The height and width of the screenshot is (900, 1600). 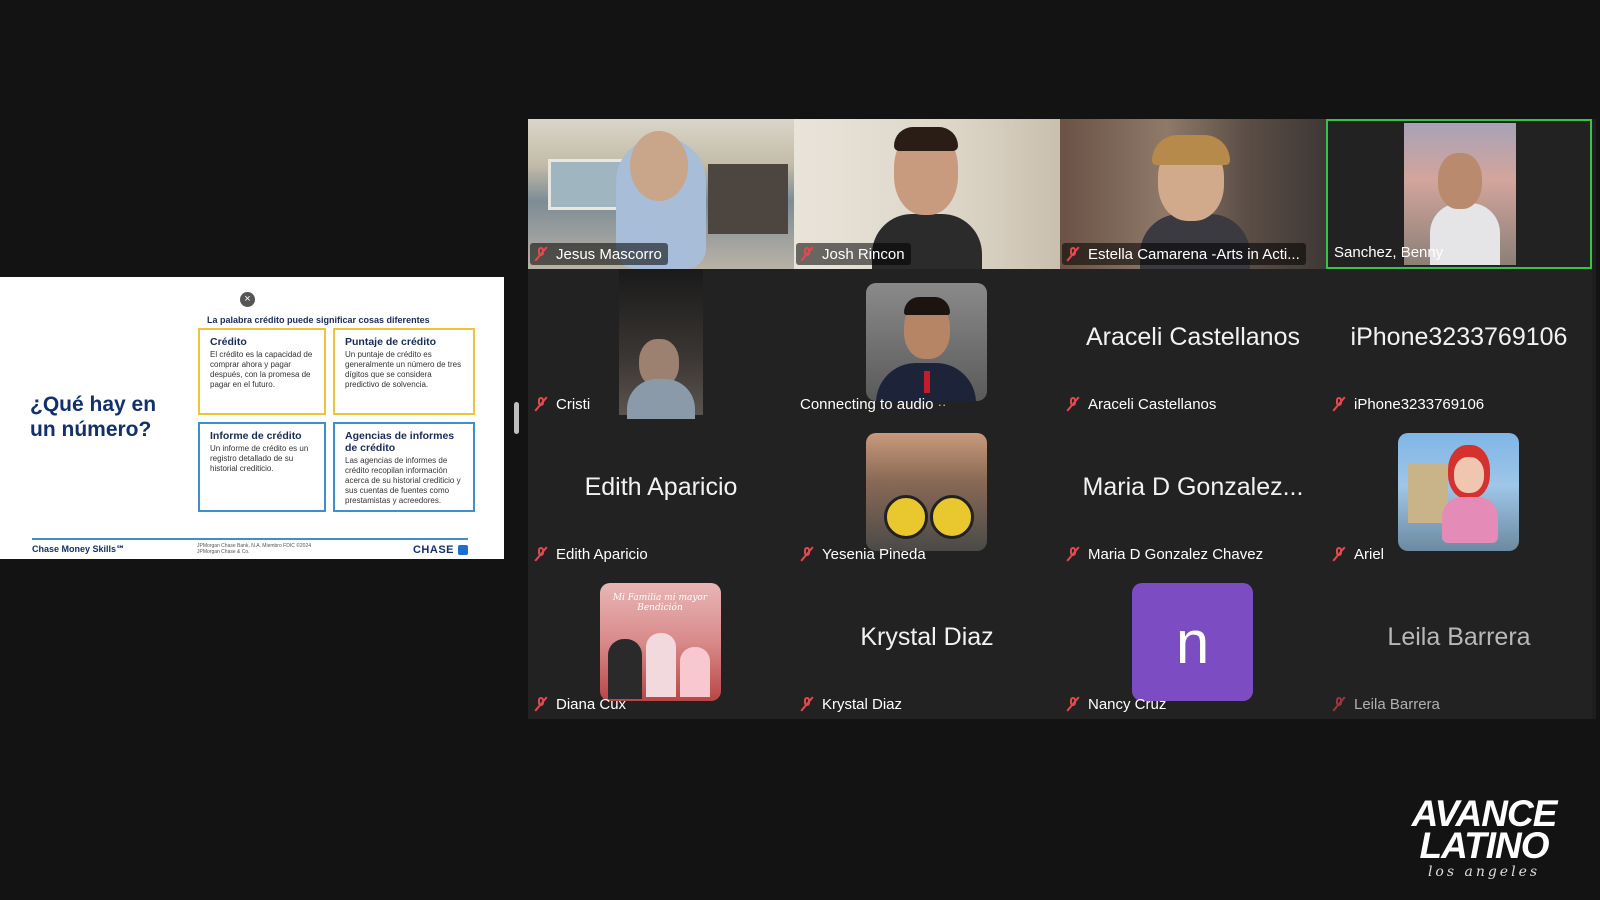 I want to click on participant-tile-yesenia-pineda: Yesenia Pineda, so click(x=927, y=494).